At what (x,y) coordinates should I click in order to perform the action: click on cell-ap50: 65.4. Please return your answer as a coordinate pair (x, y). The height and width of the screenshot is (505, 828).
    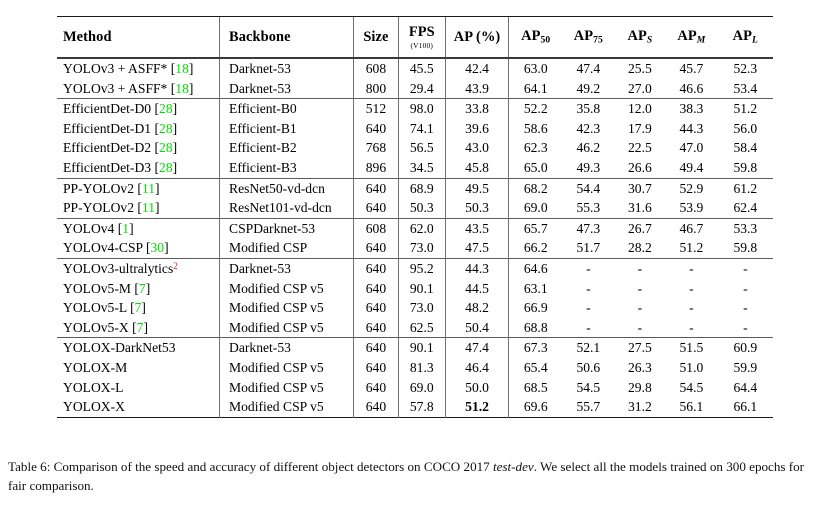
    Looking at the image, I should click on (535, 367).